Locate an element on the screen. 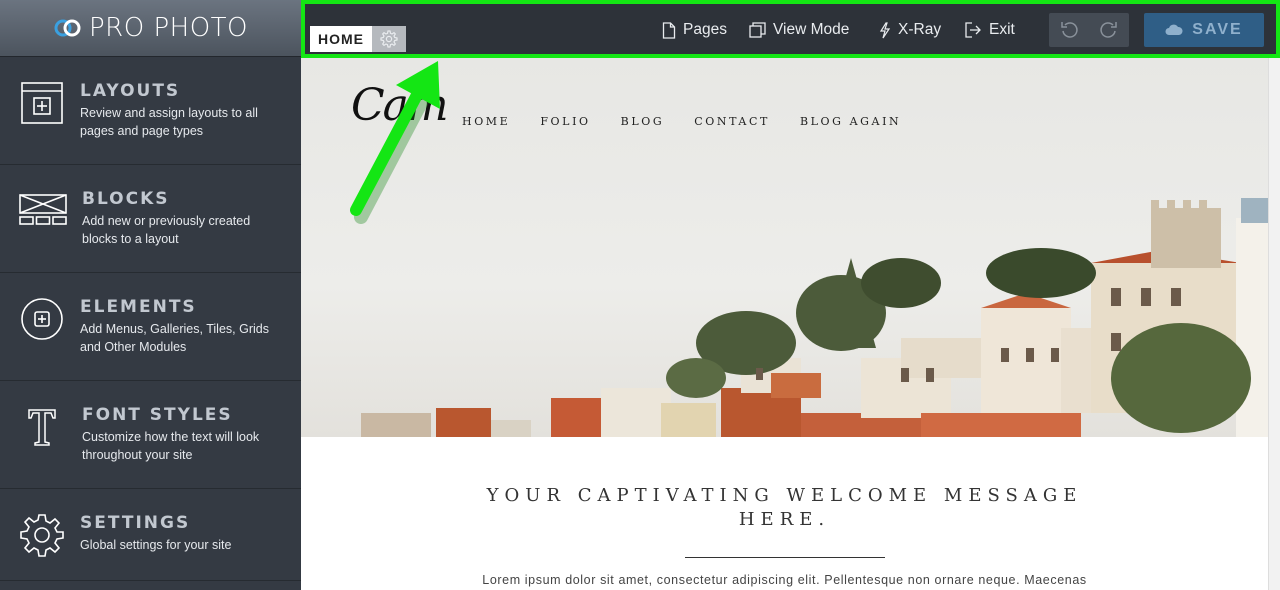 Image resolution: width=1280 pixels, height=590 pixels. site-nav-contact: CONTACT is located at coordinates (732, 121).